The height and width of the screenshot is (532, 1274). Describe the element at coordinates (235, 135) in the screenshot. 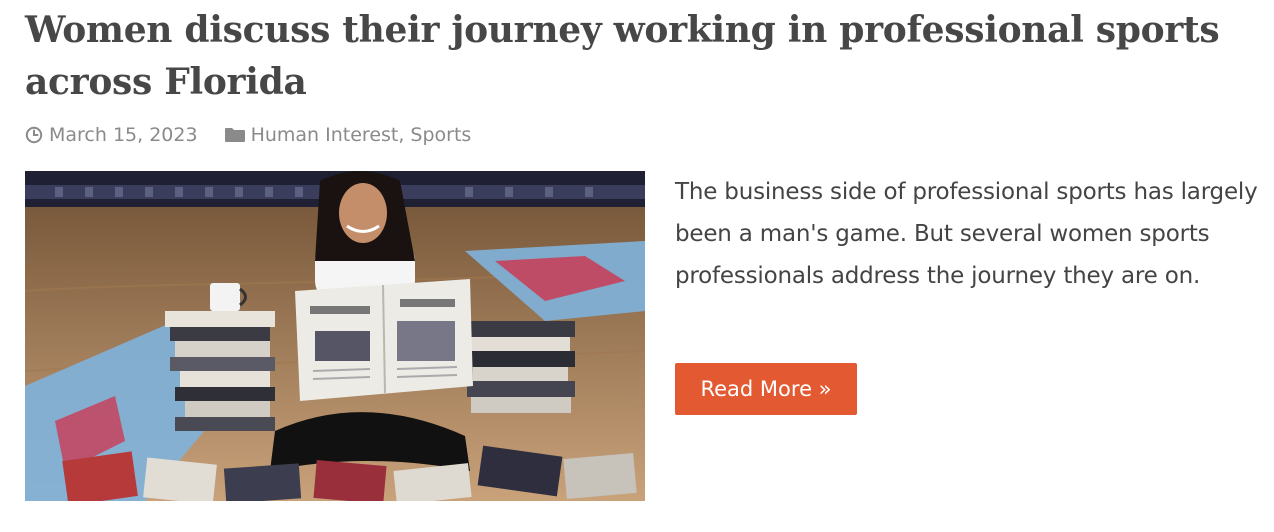

I see `folder-icon` at that location.